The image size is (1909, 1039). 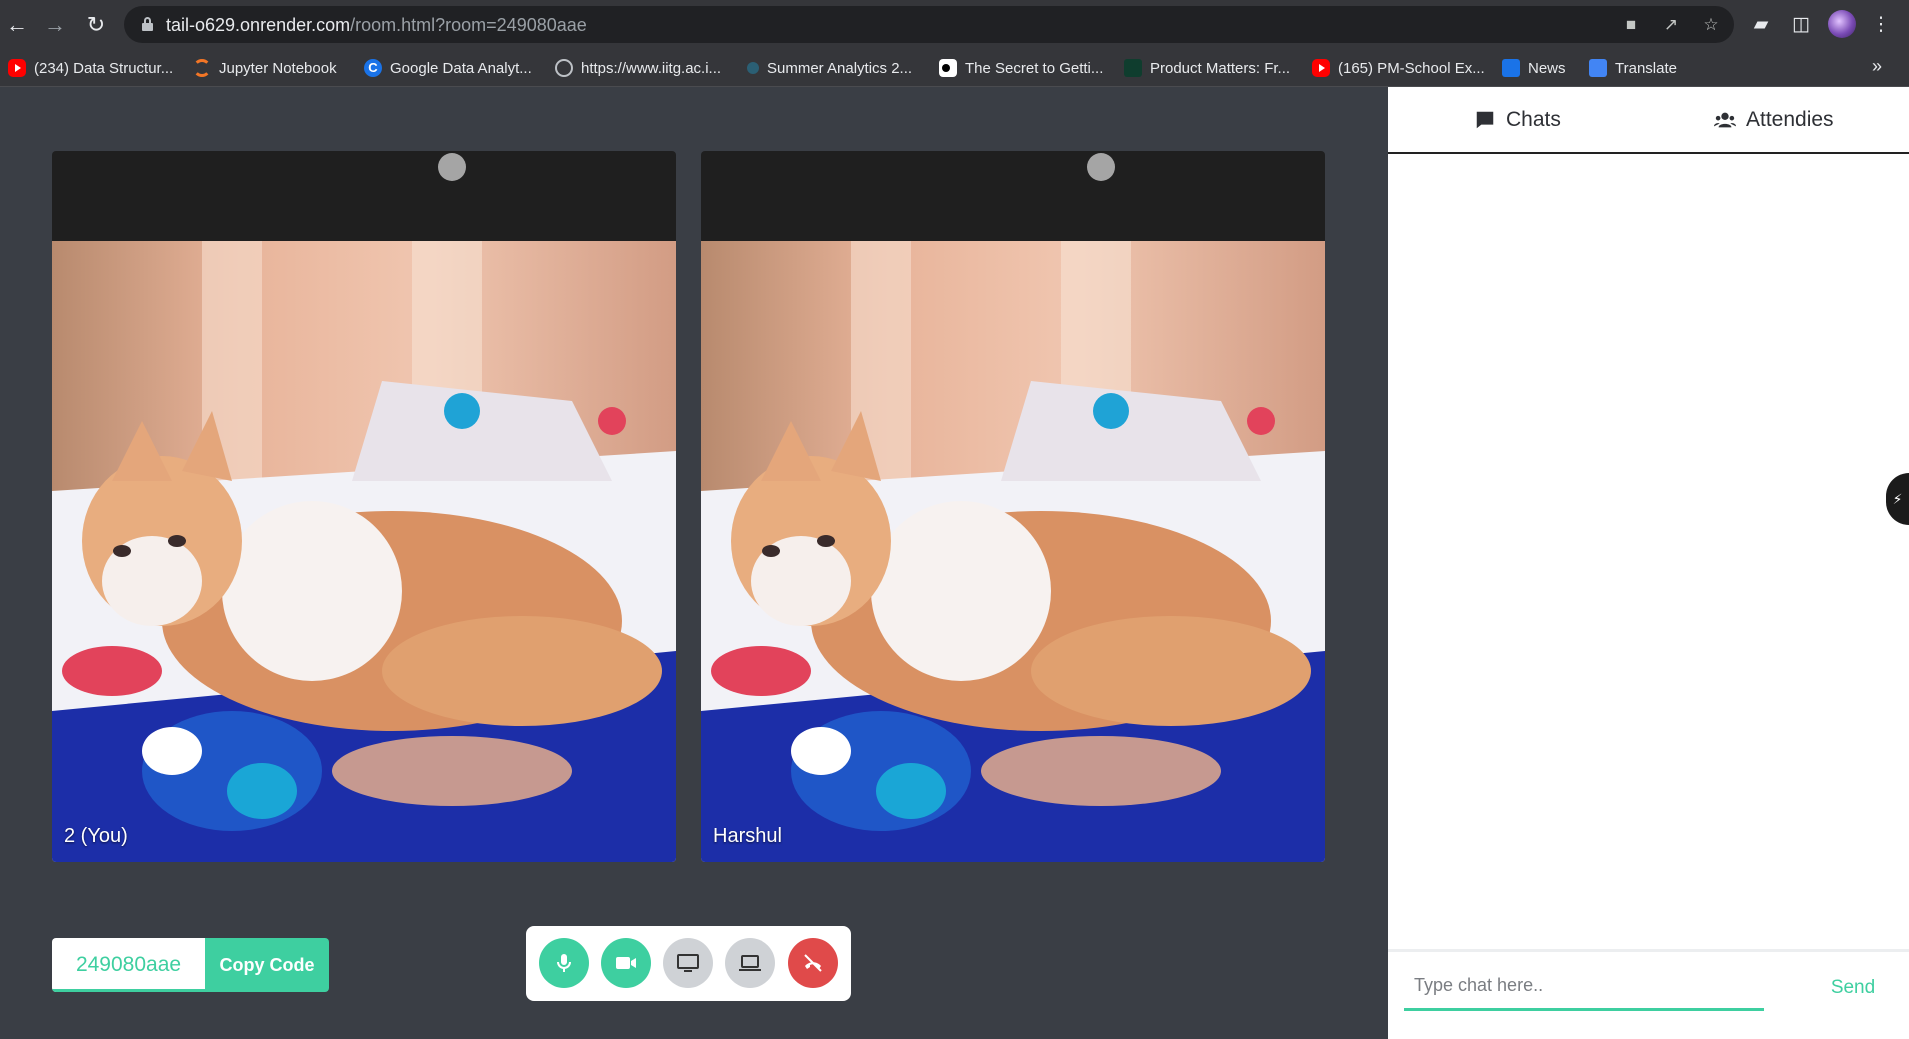 I want to click on camera-icon, so click(x=626, y=963).